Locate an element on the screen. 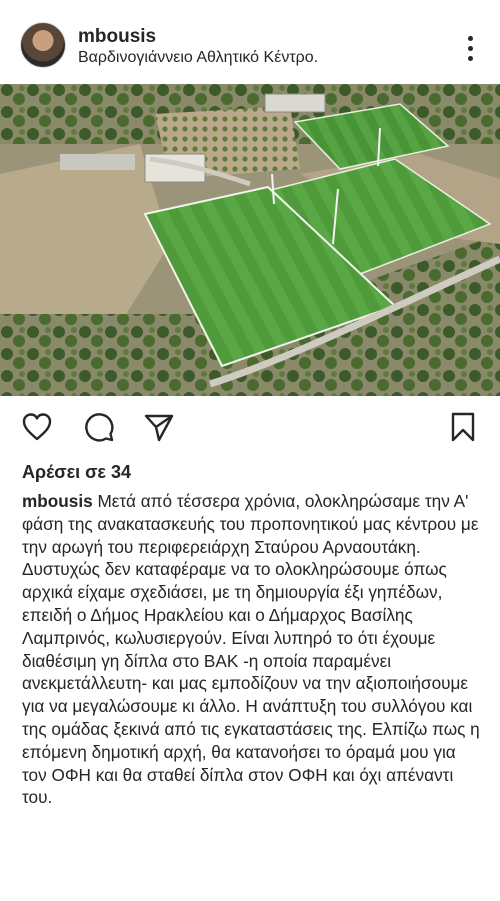 Image resolution: width=500 pixels, height=901 pixels. likes-count: Αρέσει σε 34 is located at coordinates (76, 472).